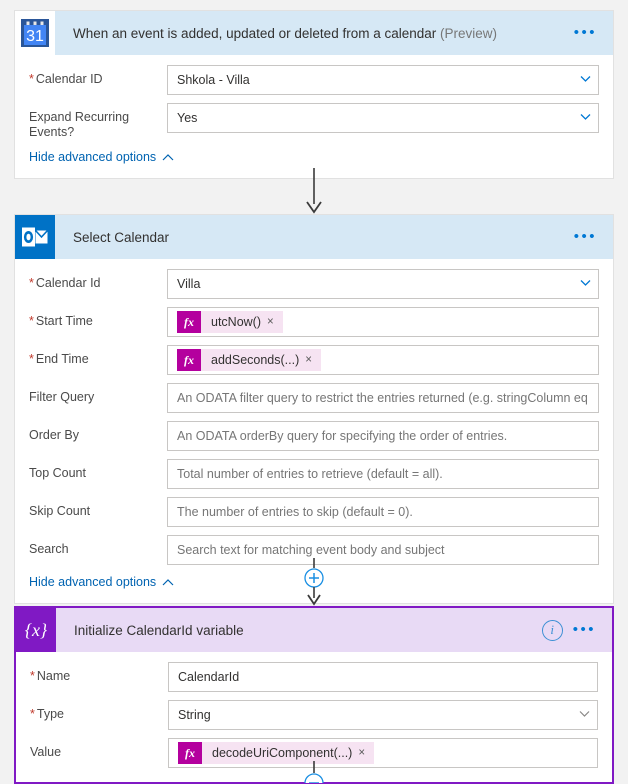 This screenshot has height=784, width=628. Describe the element at coordinates (79, 124) in the screenshot. I see `field-label-text: Expand Recurring Events?` at that location.